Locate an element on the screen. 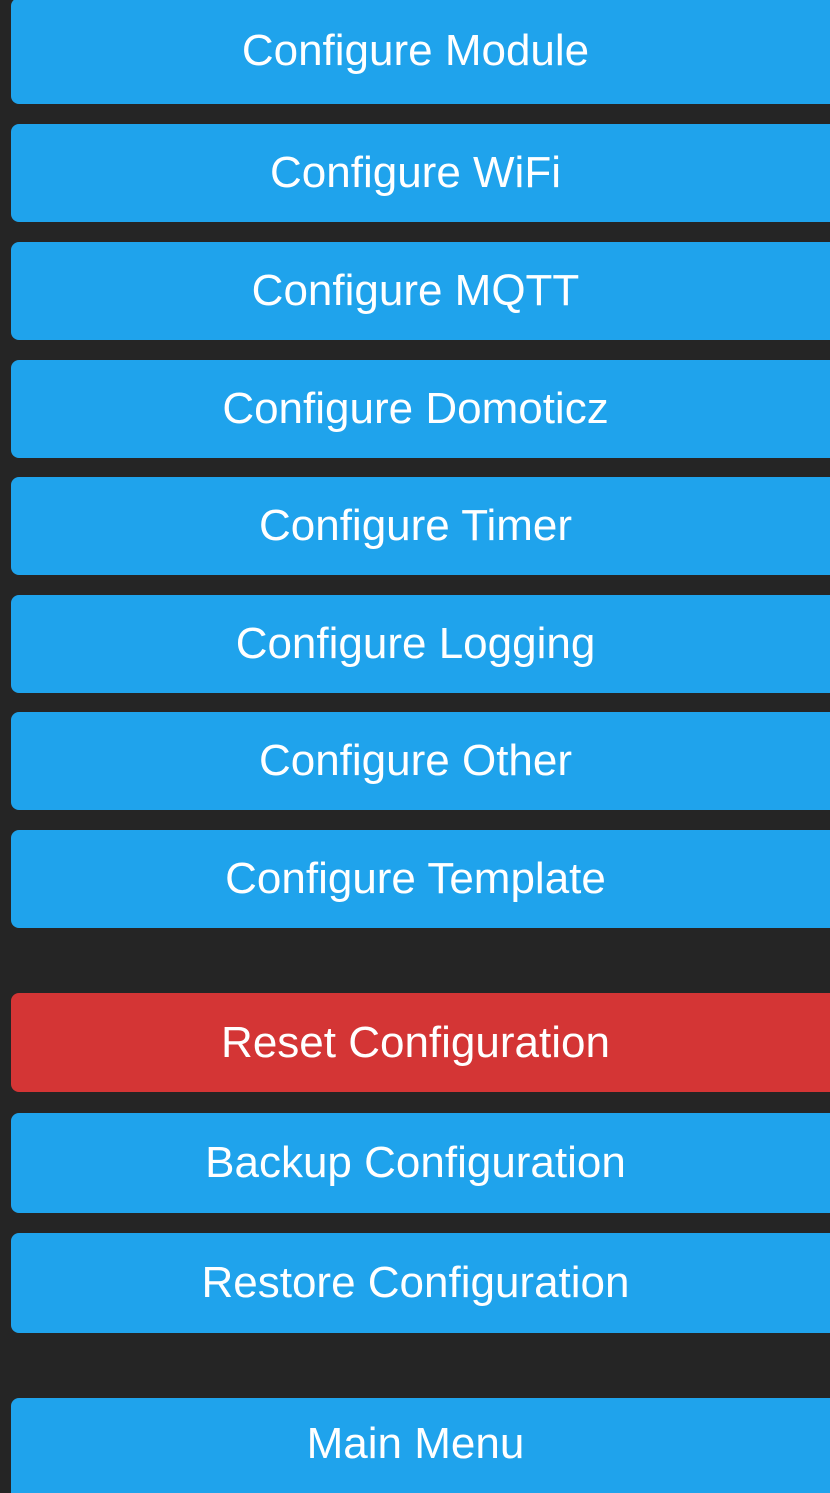 The width and height of the screenshot is (830, 1493). restore-configuration-label: Restore Configuration is located at coordinates (415, 1282).